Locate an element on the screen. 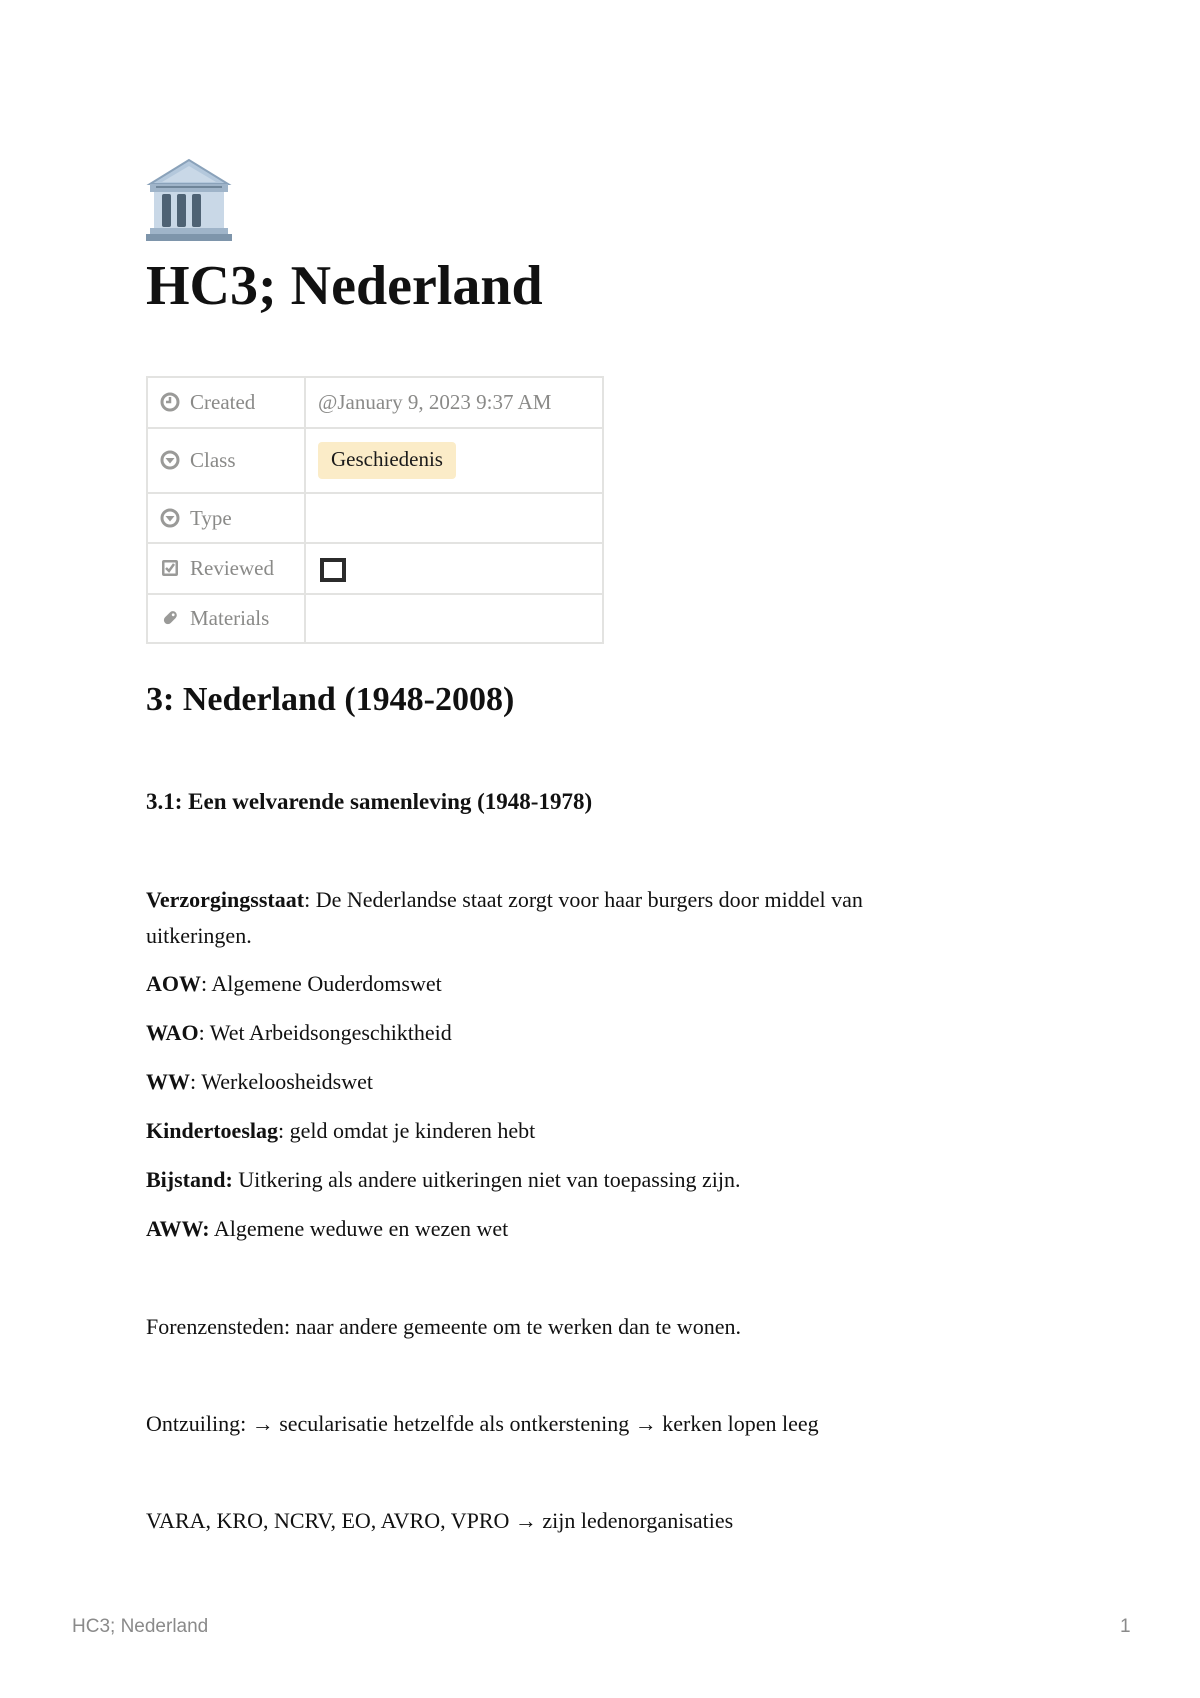 This screenshot has height=1698, width=1200. property-row-reviewed: Reviewed is located at coordinates (375, 568).